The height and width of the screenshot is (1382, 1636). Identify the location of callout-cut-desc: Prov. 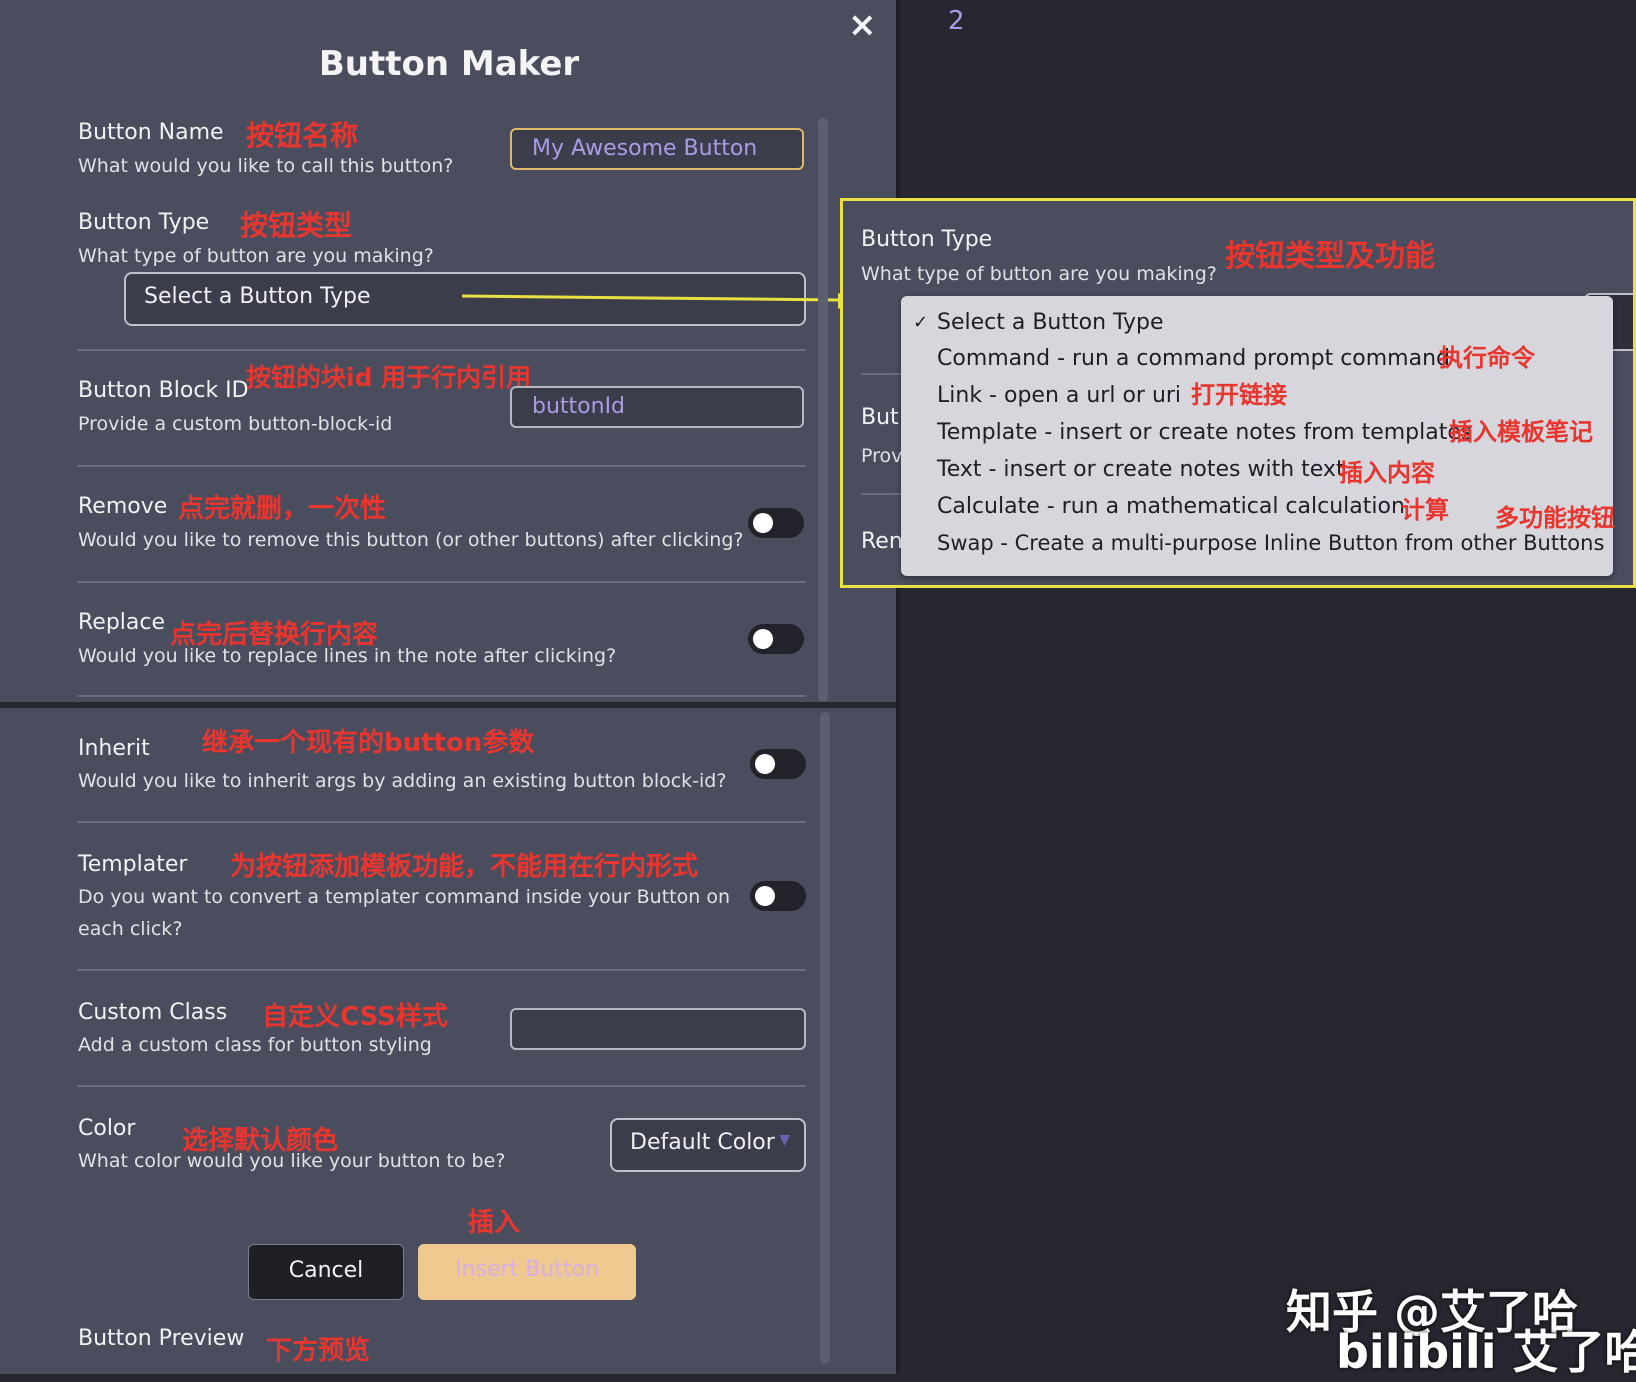
(882, 456).